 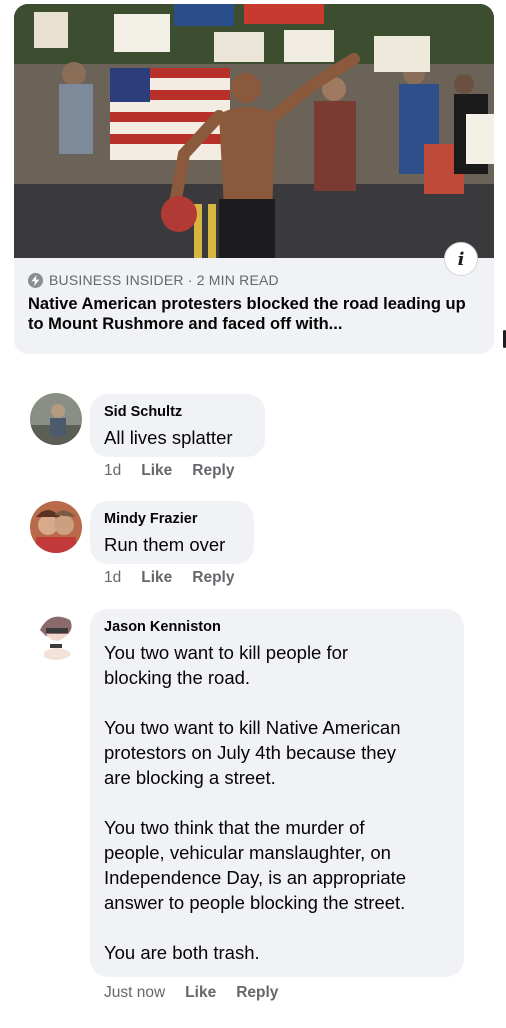 What do you see at coordinates (461, 259) in the screenshot?
I see `info-icon: i` at bounding box center [461, 259].